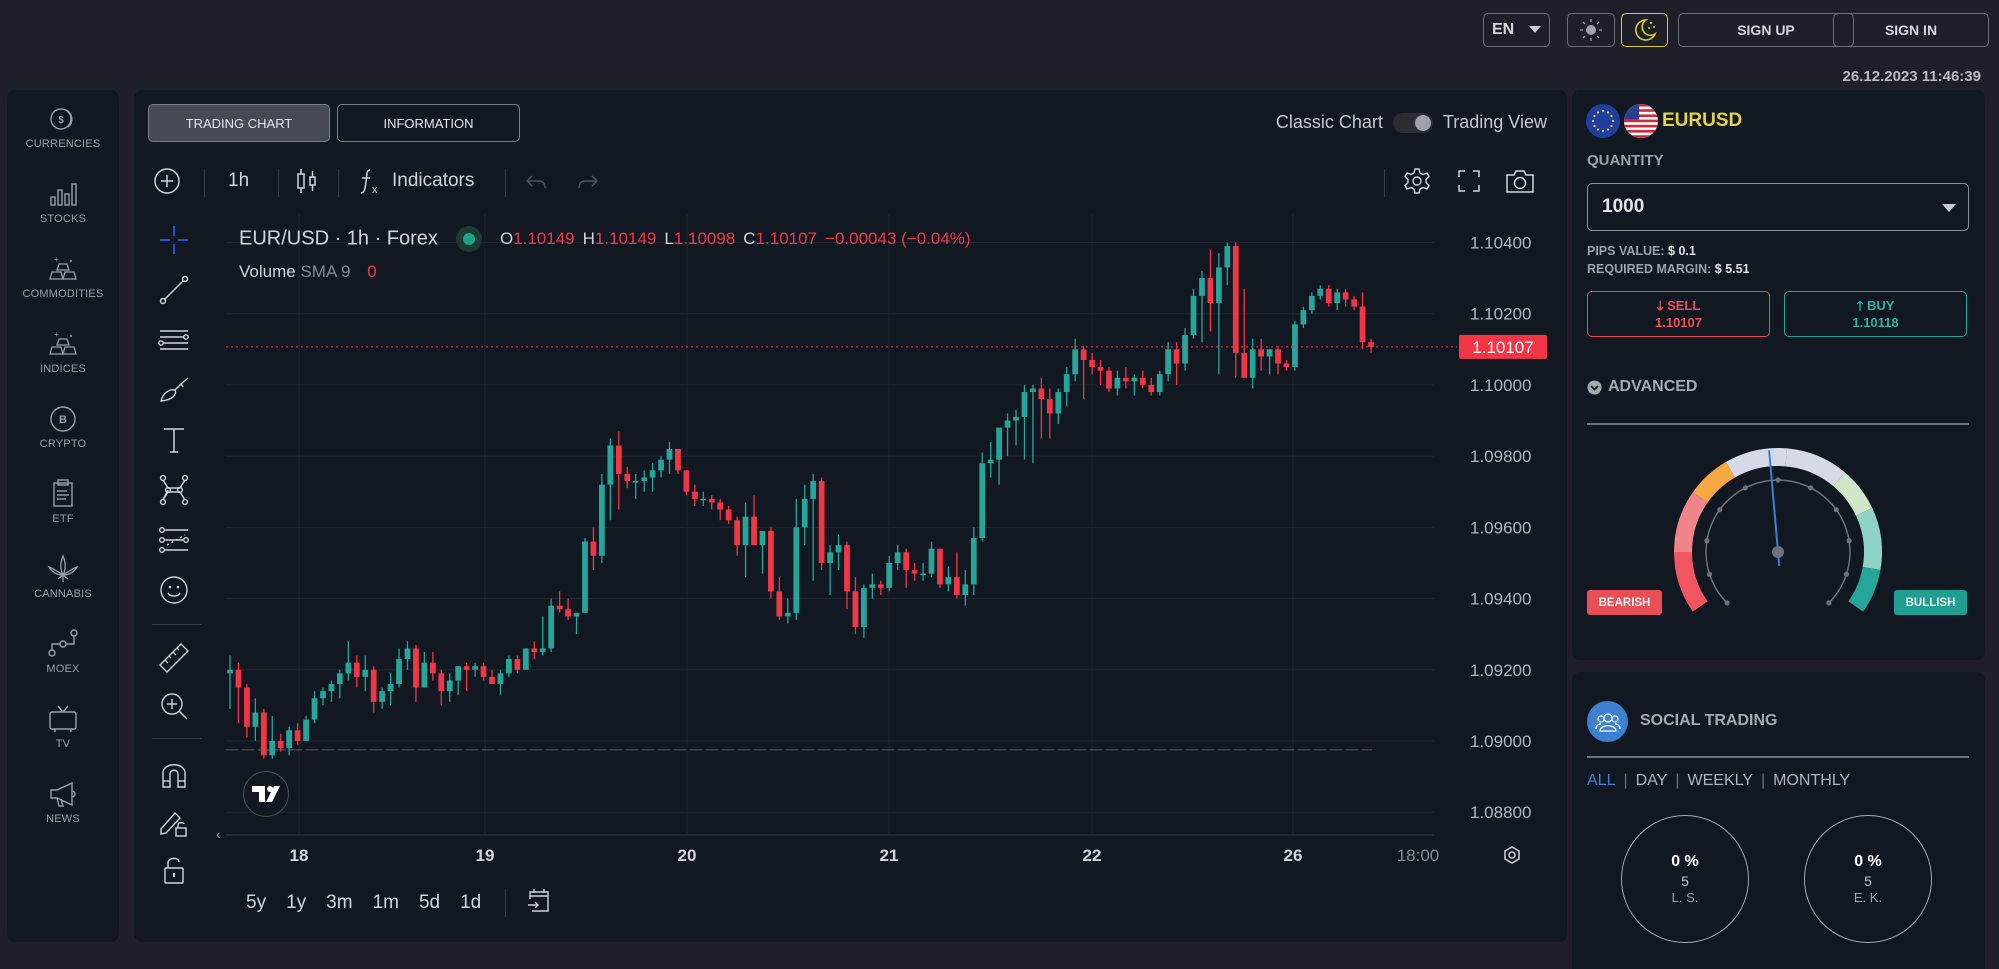 Image resolution: width=1999 pixels, height=969 pixels. I want to click on classic-chart-label: Classic Chart, so click(1329, 122).